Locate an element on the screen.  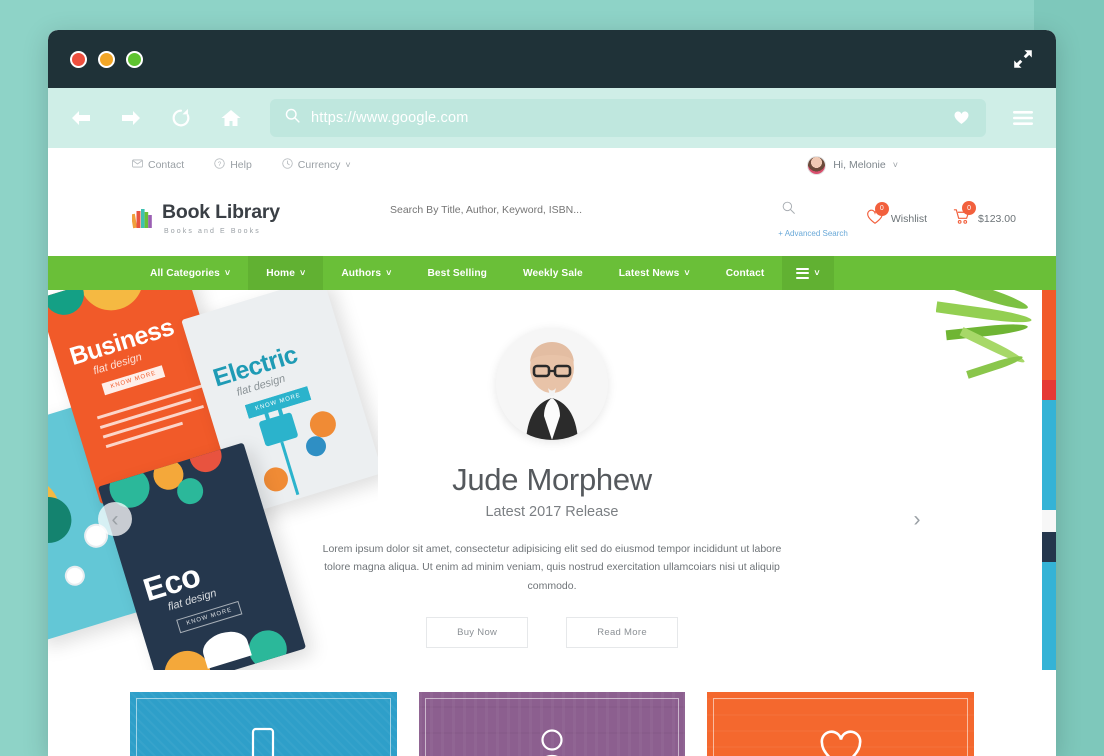
cart-button: 0 $123.00 is located at coordinates (984, 215).